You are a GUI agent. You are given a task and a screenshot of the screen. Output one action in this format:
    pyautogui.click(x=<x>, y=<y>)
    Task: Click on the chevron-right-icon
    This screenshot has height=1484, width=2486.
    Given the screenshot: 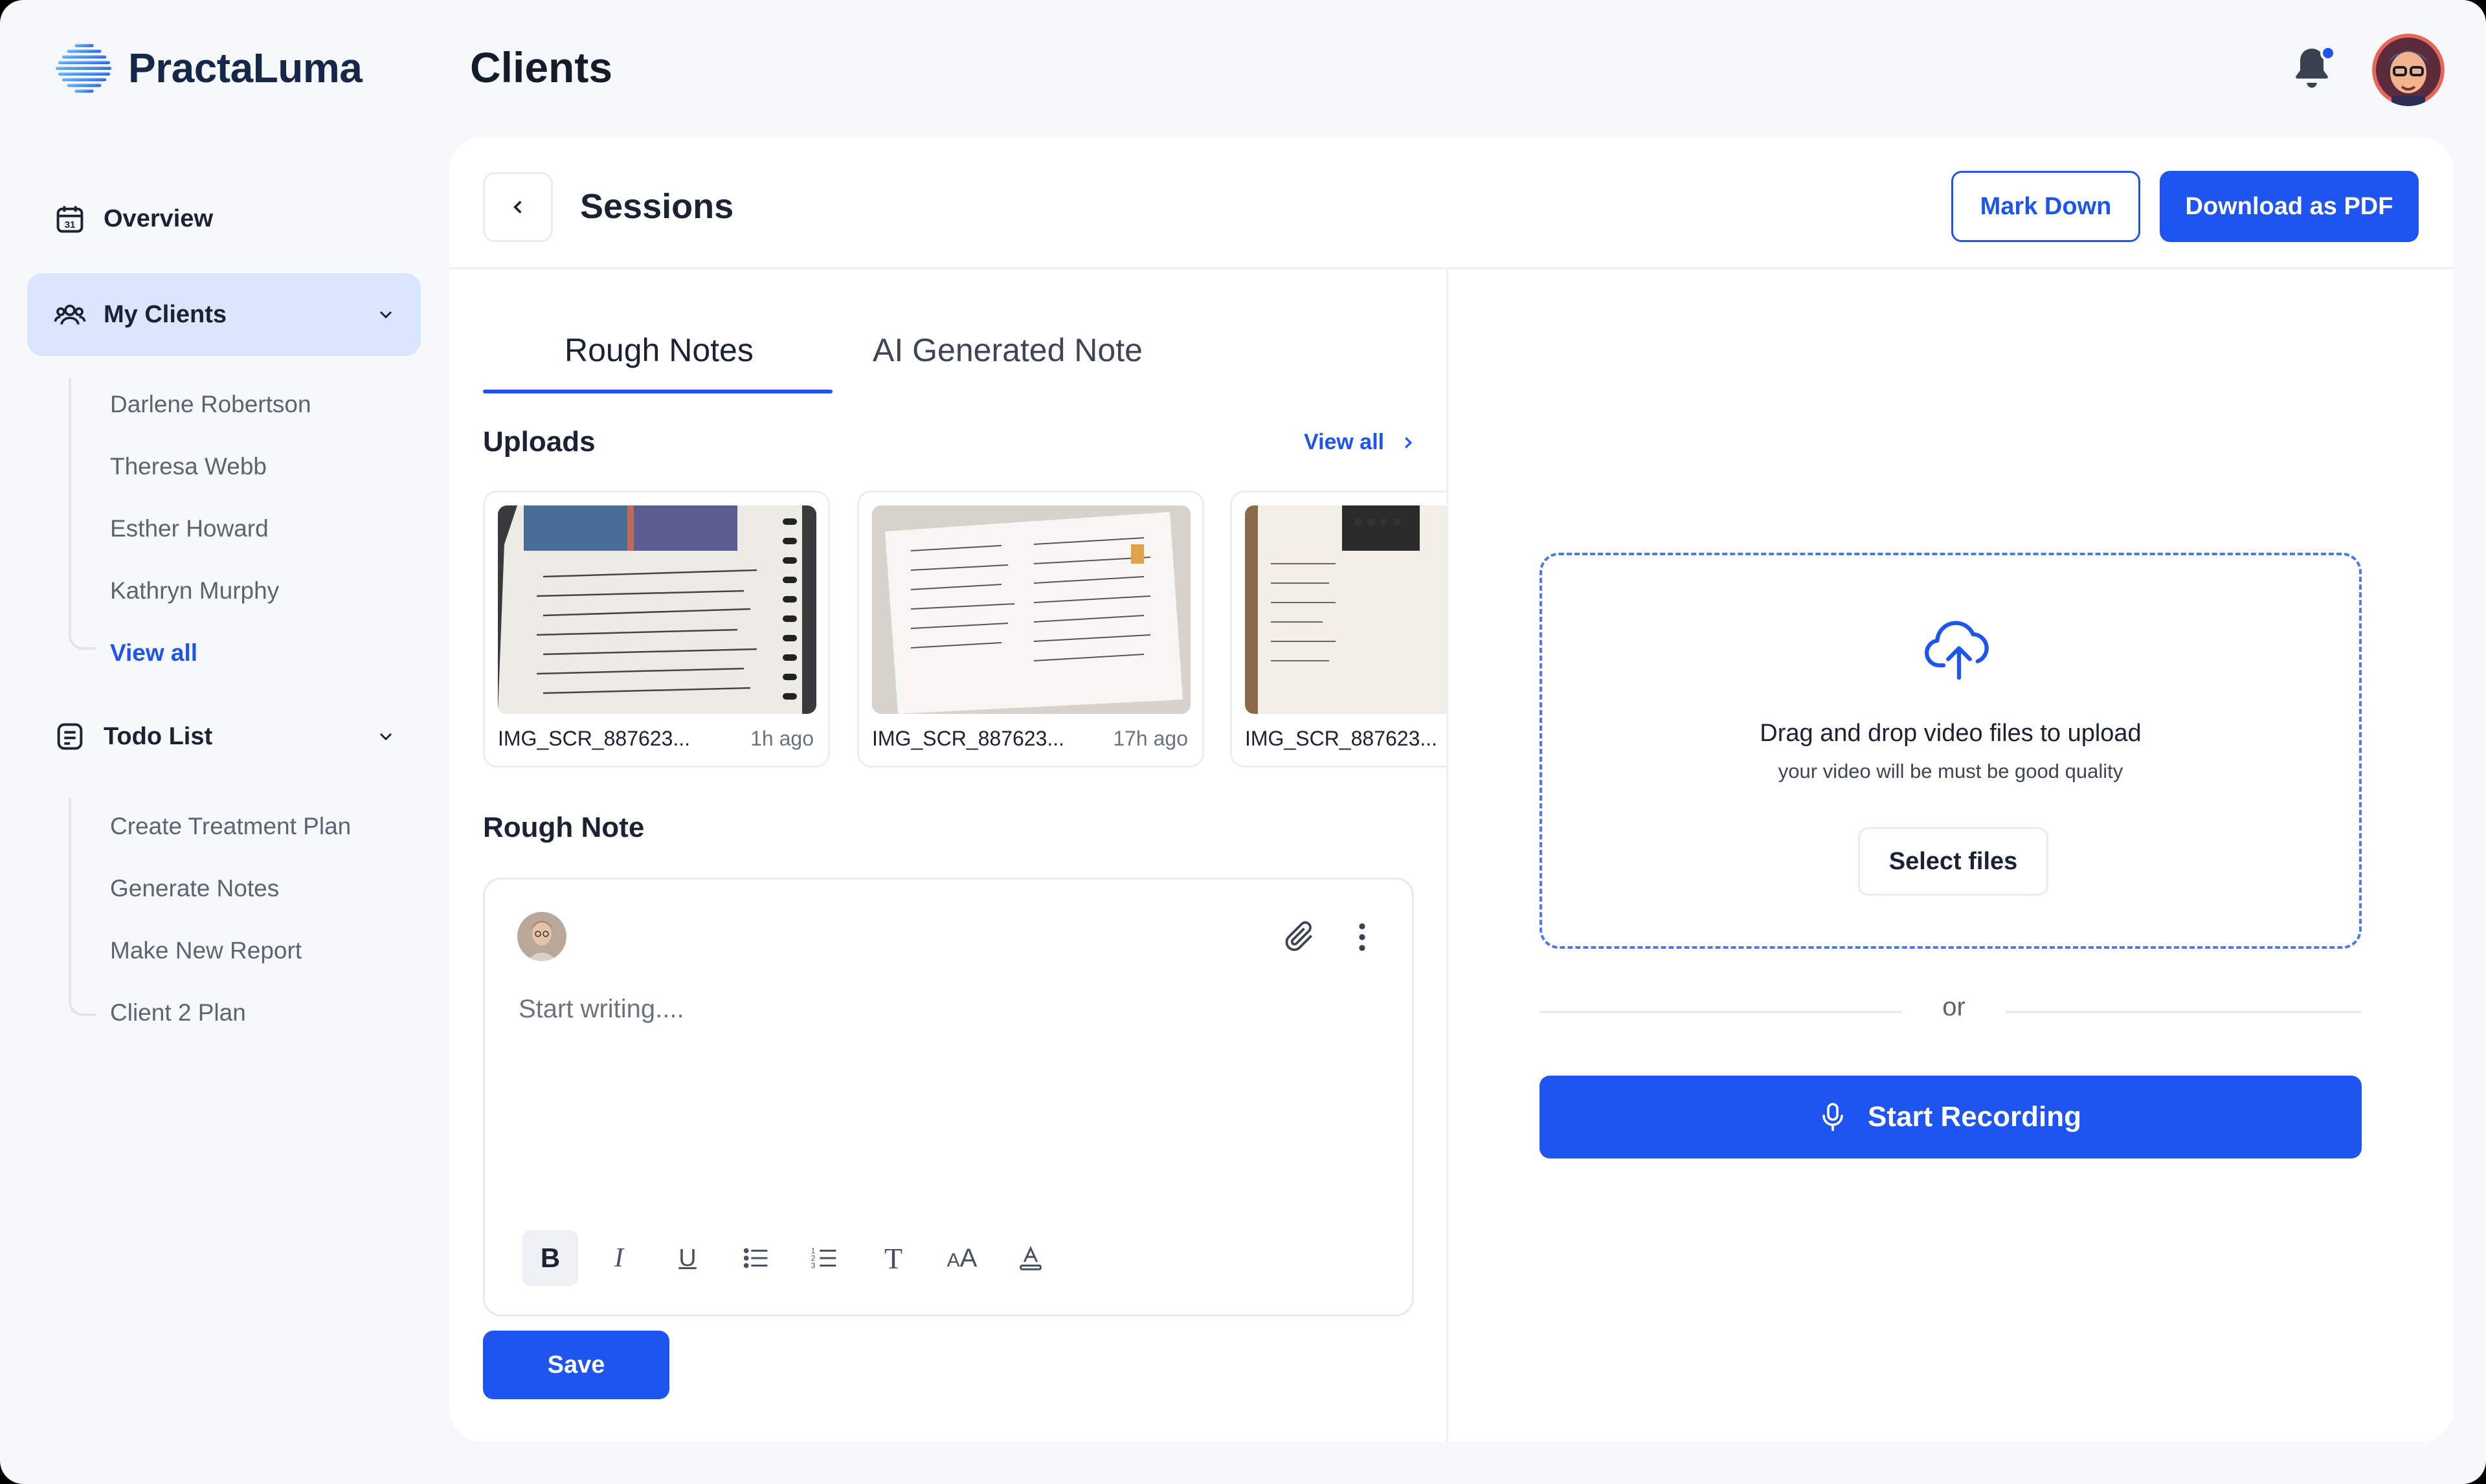 What is the action you would take?
    pyautogui.click(x=1409, y=442)
    